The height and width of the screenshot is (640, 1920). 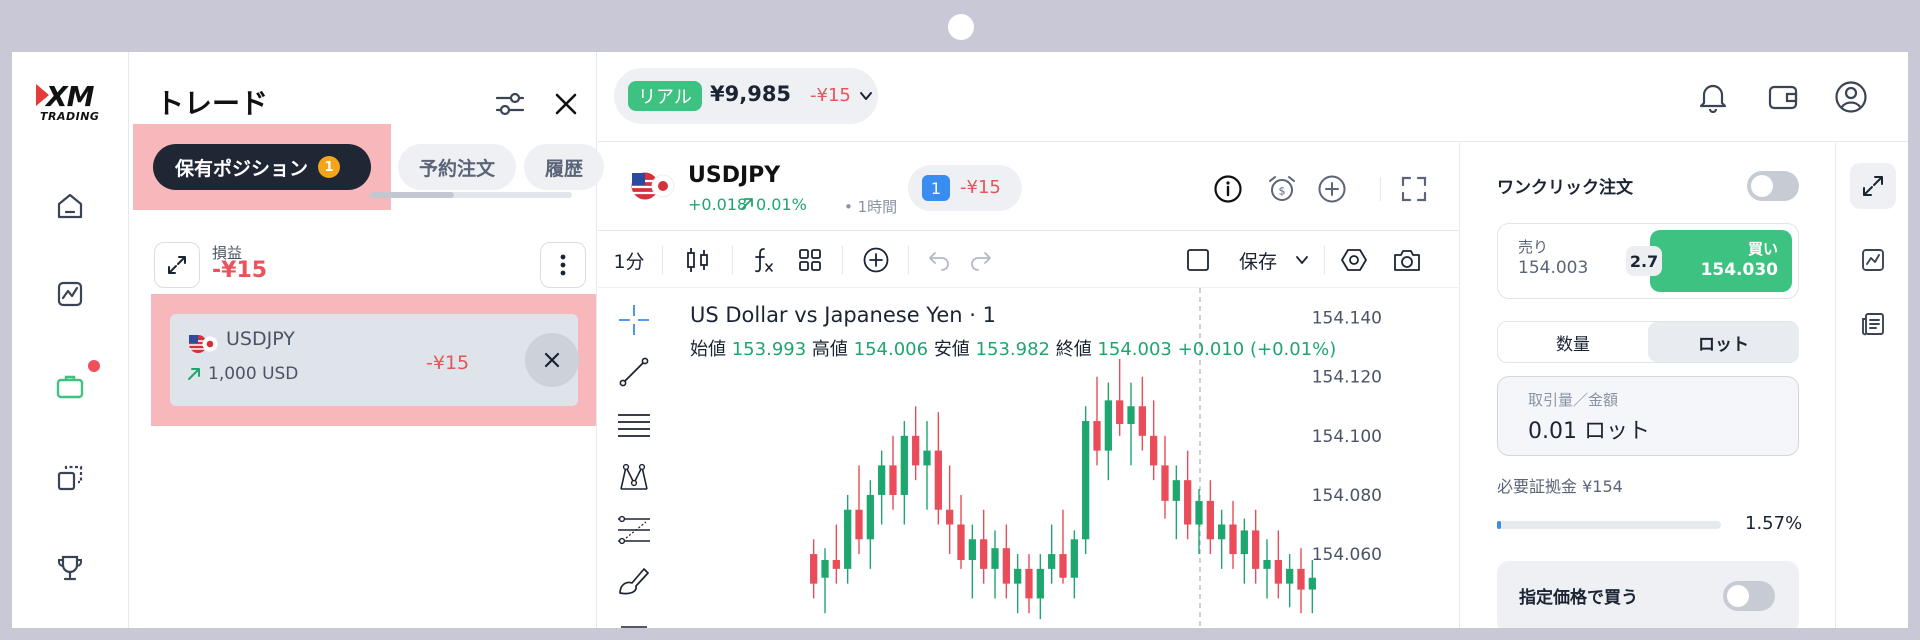 I want to click on limit-order-toggle, so click(x=1749, y=596).